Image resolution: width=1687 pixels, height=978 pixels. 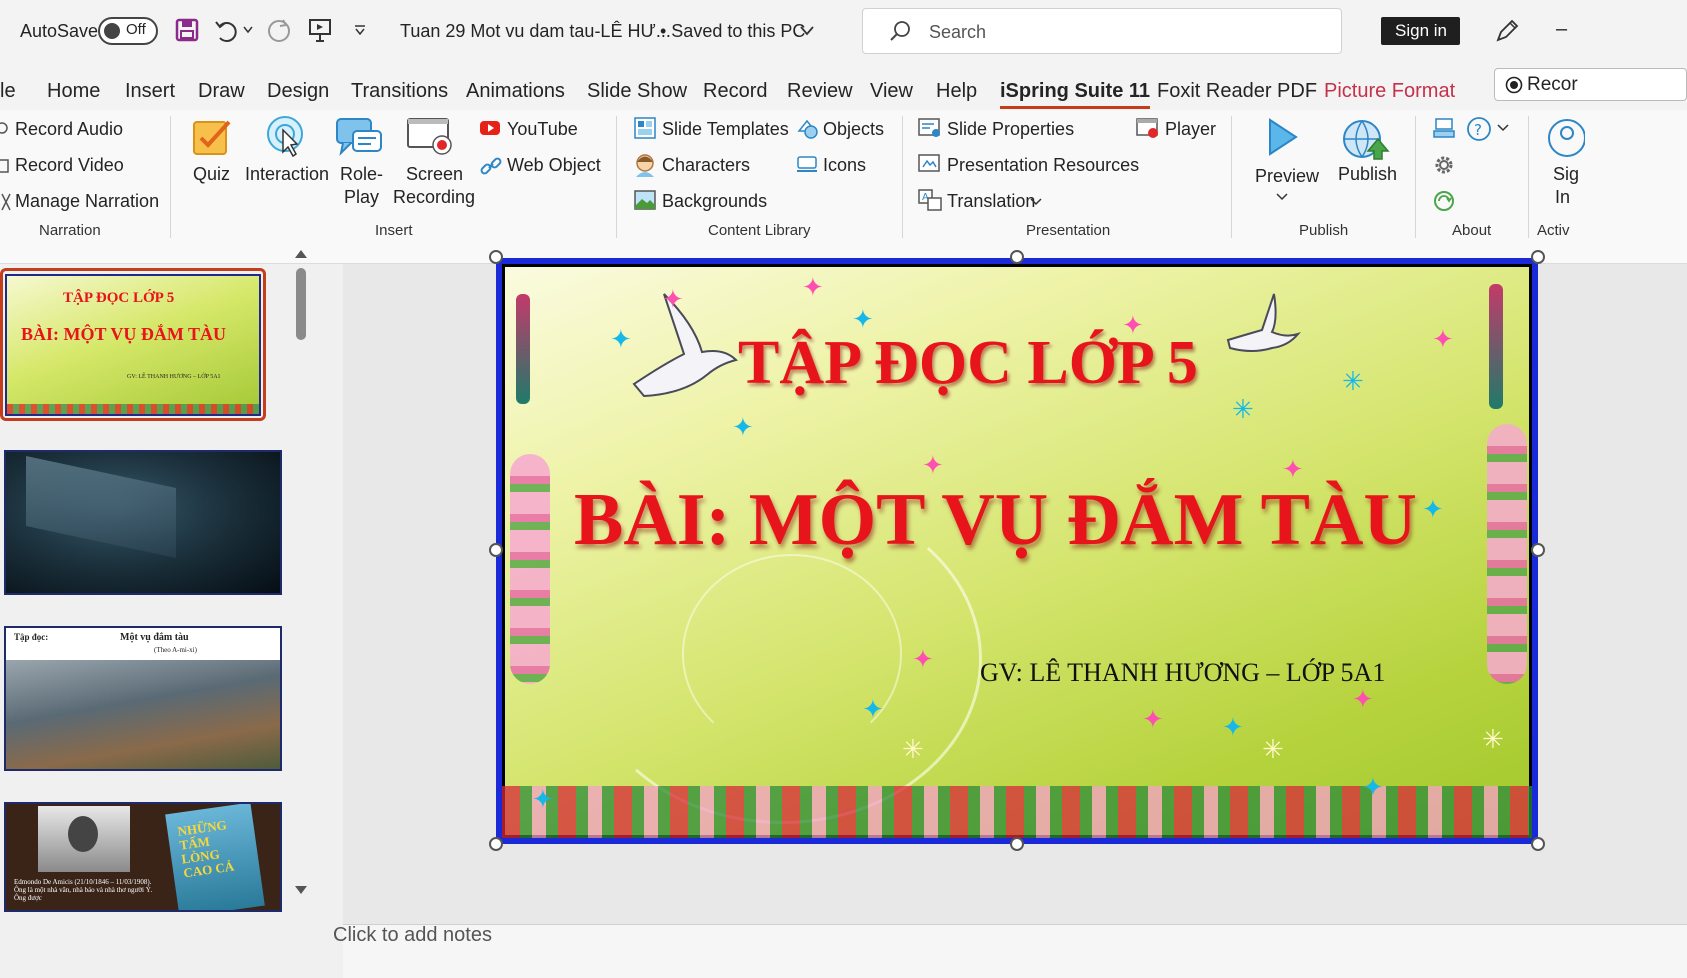 I want to click on tab-home: Home, so click(x=73, y=91).